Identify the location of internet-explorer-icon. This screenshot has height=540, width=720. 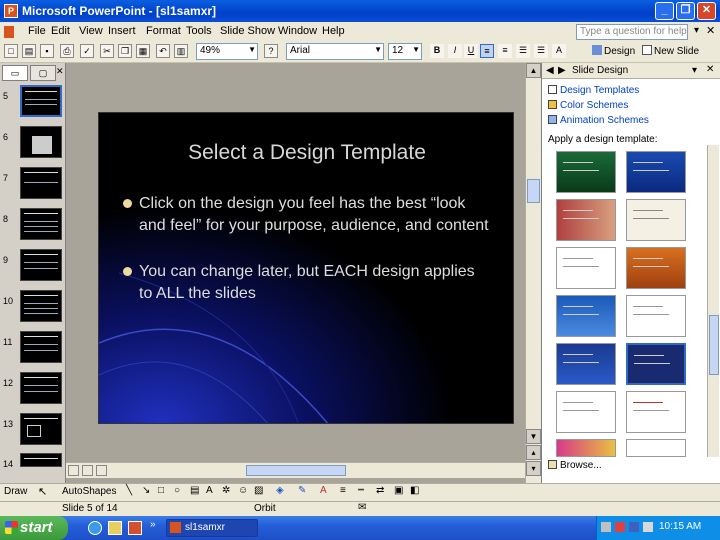
(95, 528).